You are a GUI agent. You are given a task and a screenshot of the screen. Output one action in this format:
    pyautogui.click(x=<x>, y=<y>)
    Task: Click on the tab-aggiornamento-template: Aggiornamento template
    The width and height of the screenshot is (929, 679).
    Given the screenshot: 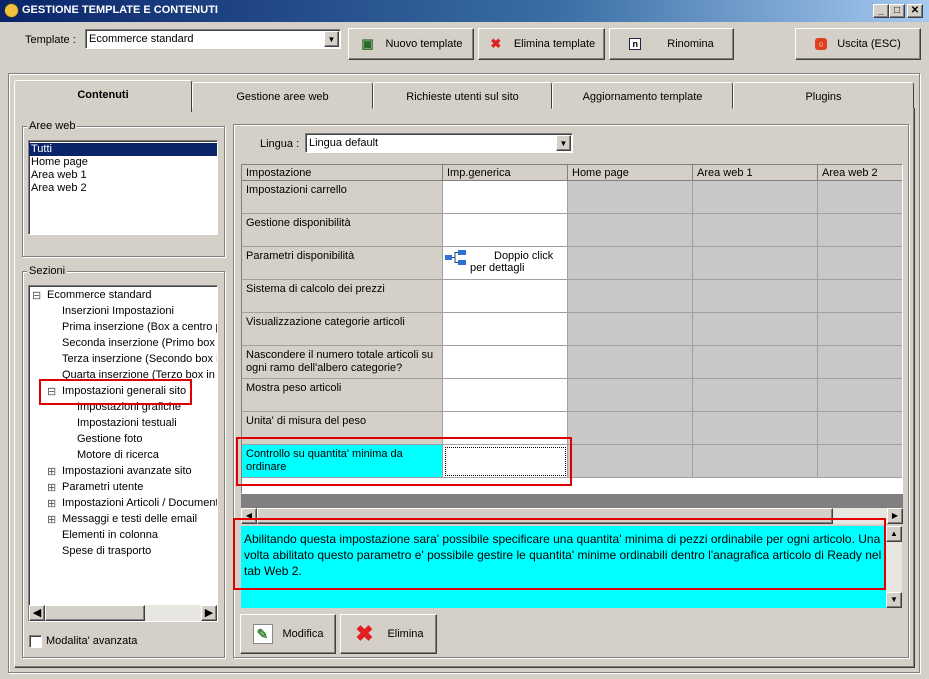 What is the action you would take?
    pyautogui.click(x=642, y=95)
    